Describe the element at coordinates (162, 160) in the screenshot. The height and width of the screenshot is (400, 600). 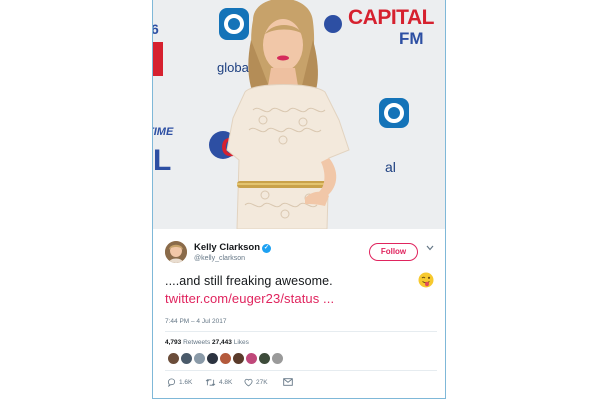
I see `backdrop-left-fragment-2: L` at that location.